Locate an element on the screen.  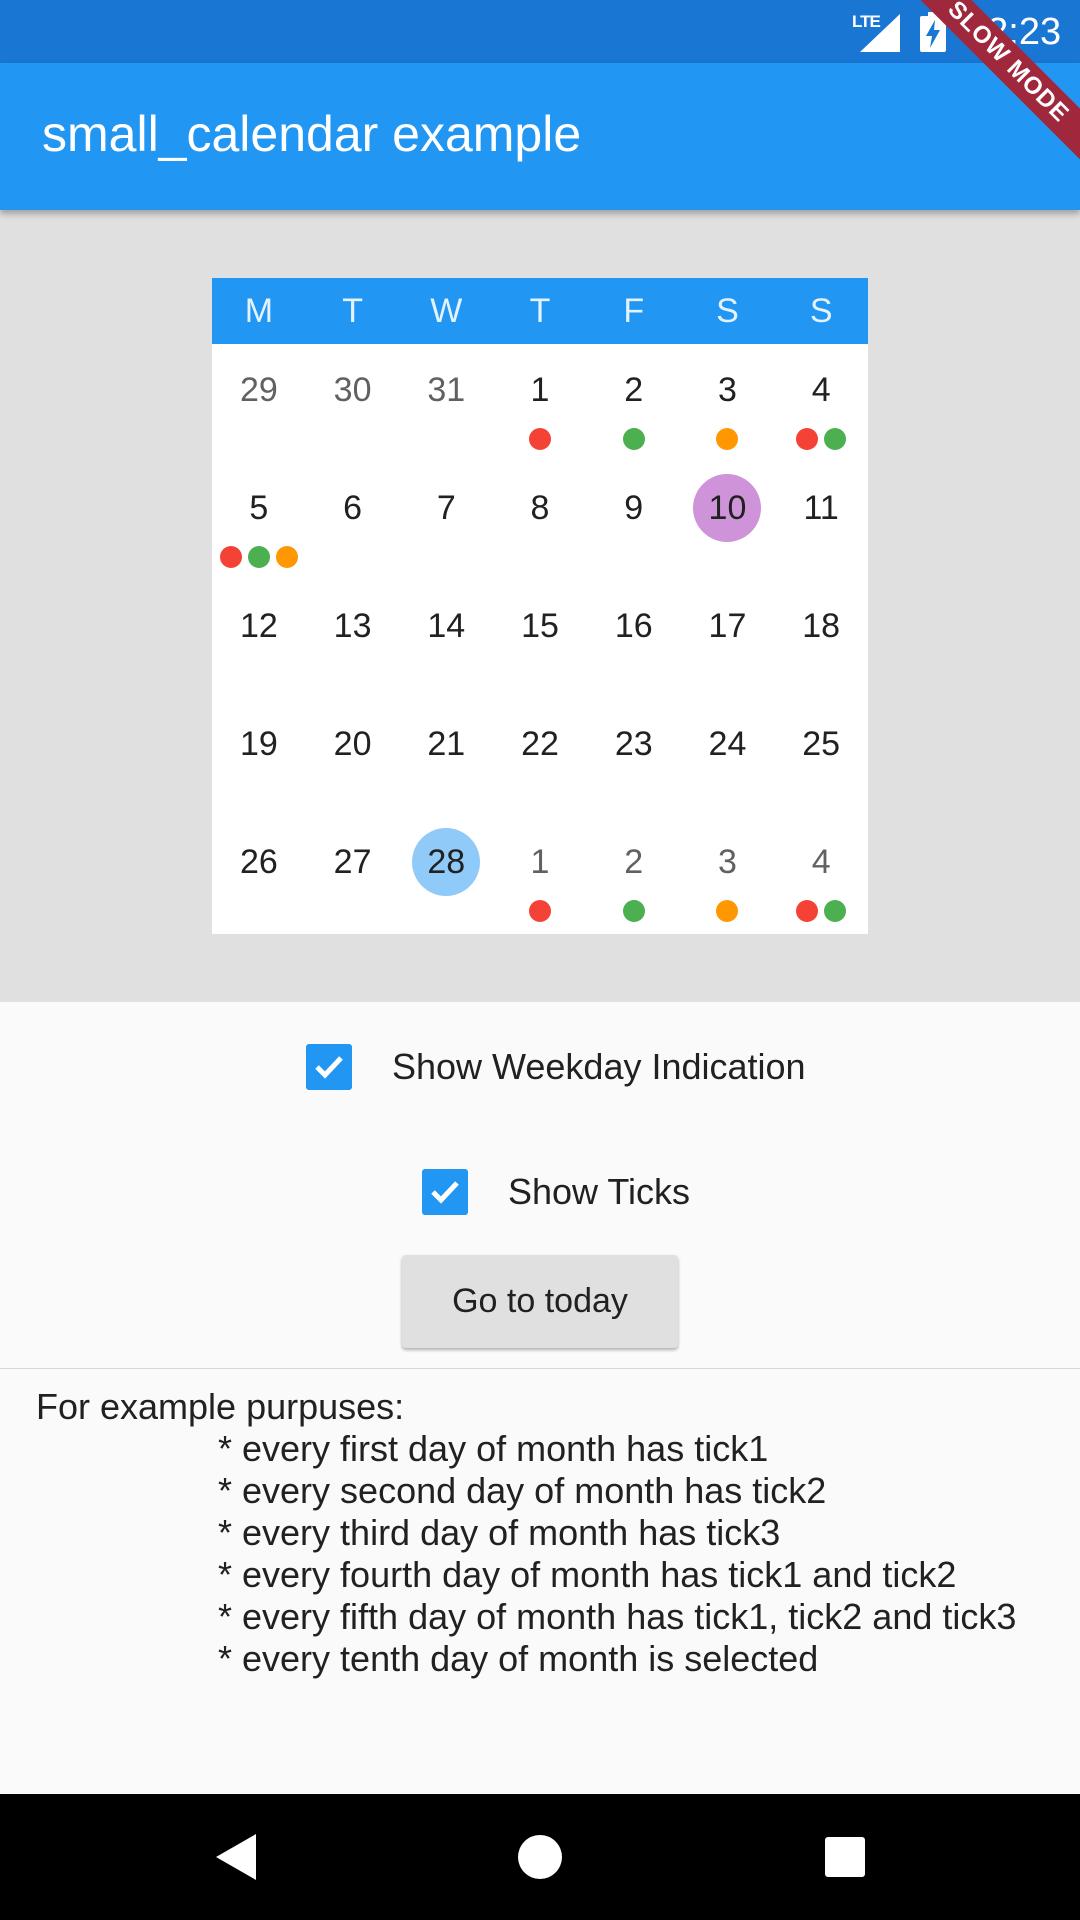
day-number: 17 is located at coordinates (727, 626).